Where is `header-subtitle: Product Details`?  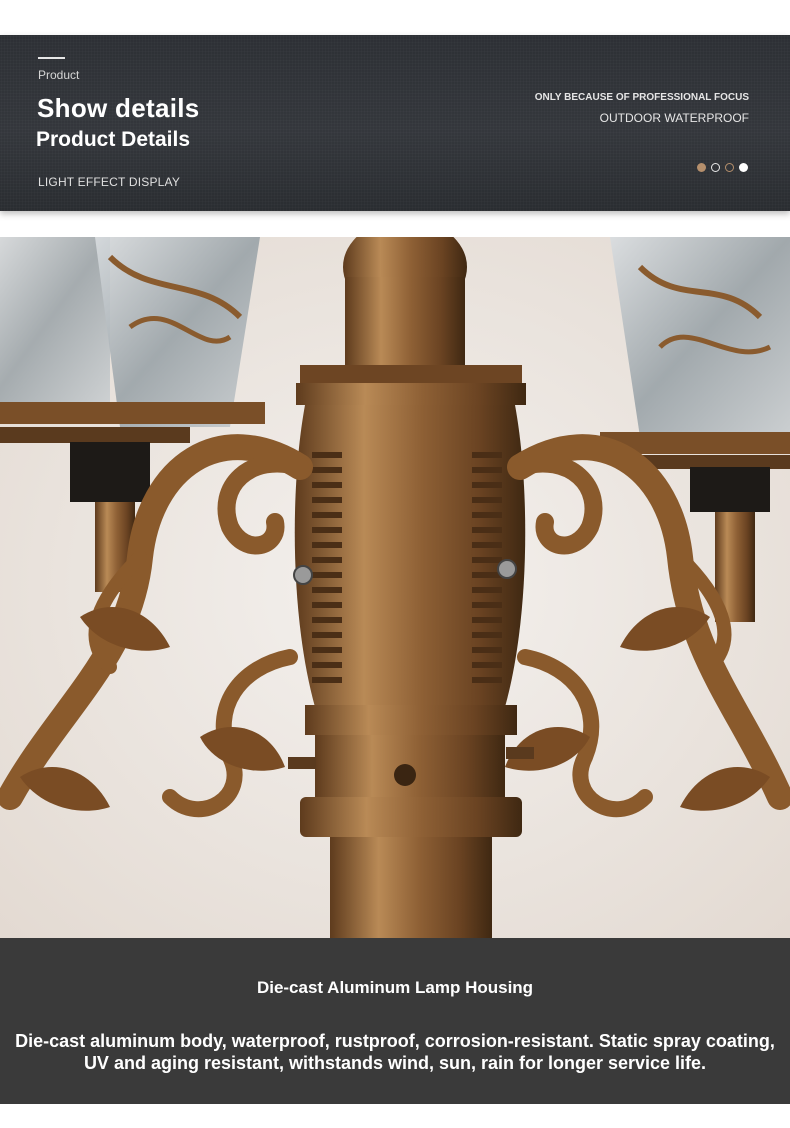
header-subtitle: Product Details is located at coordinates (113, 139).